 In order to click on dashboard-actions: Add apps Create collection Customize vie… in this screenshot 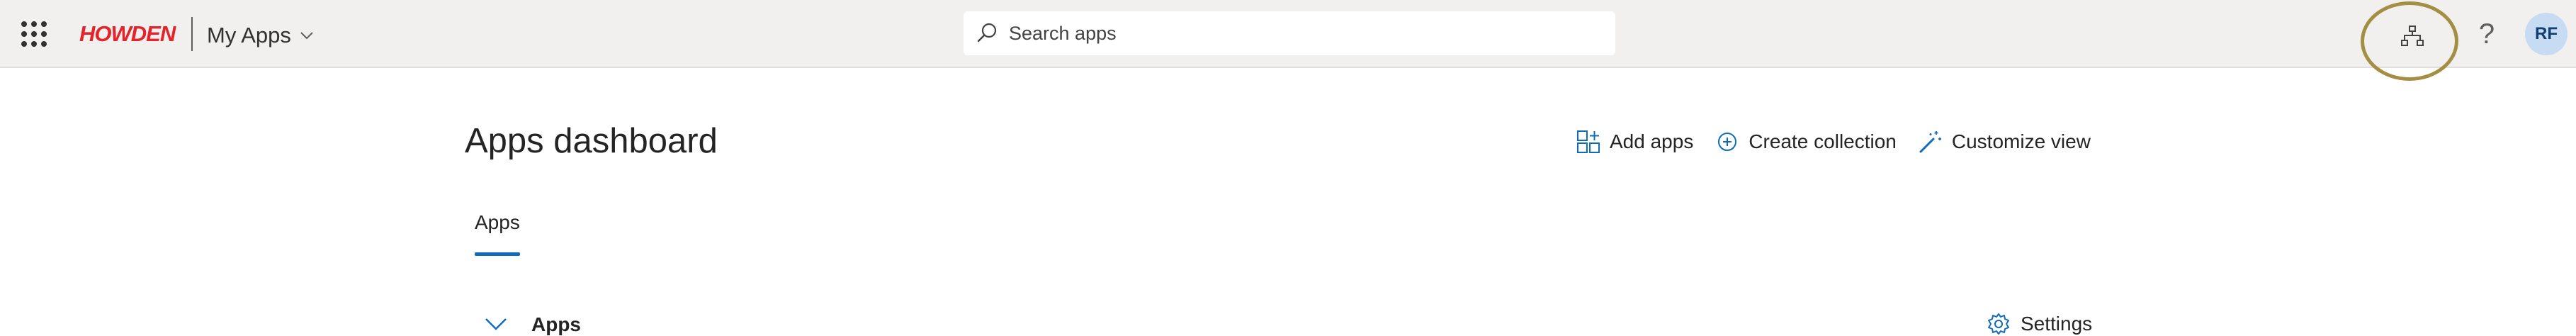, I will do `click(1833, 142)`.